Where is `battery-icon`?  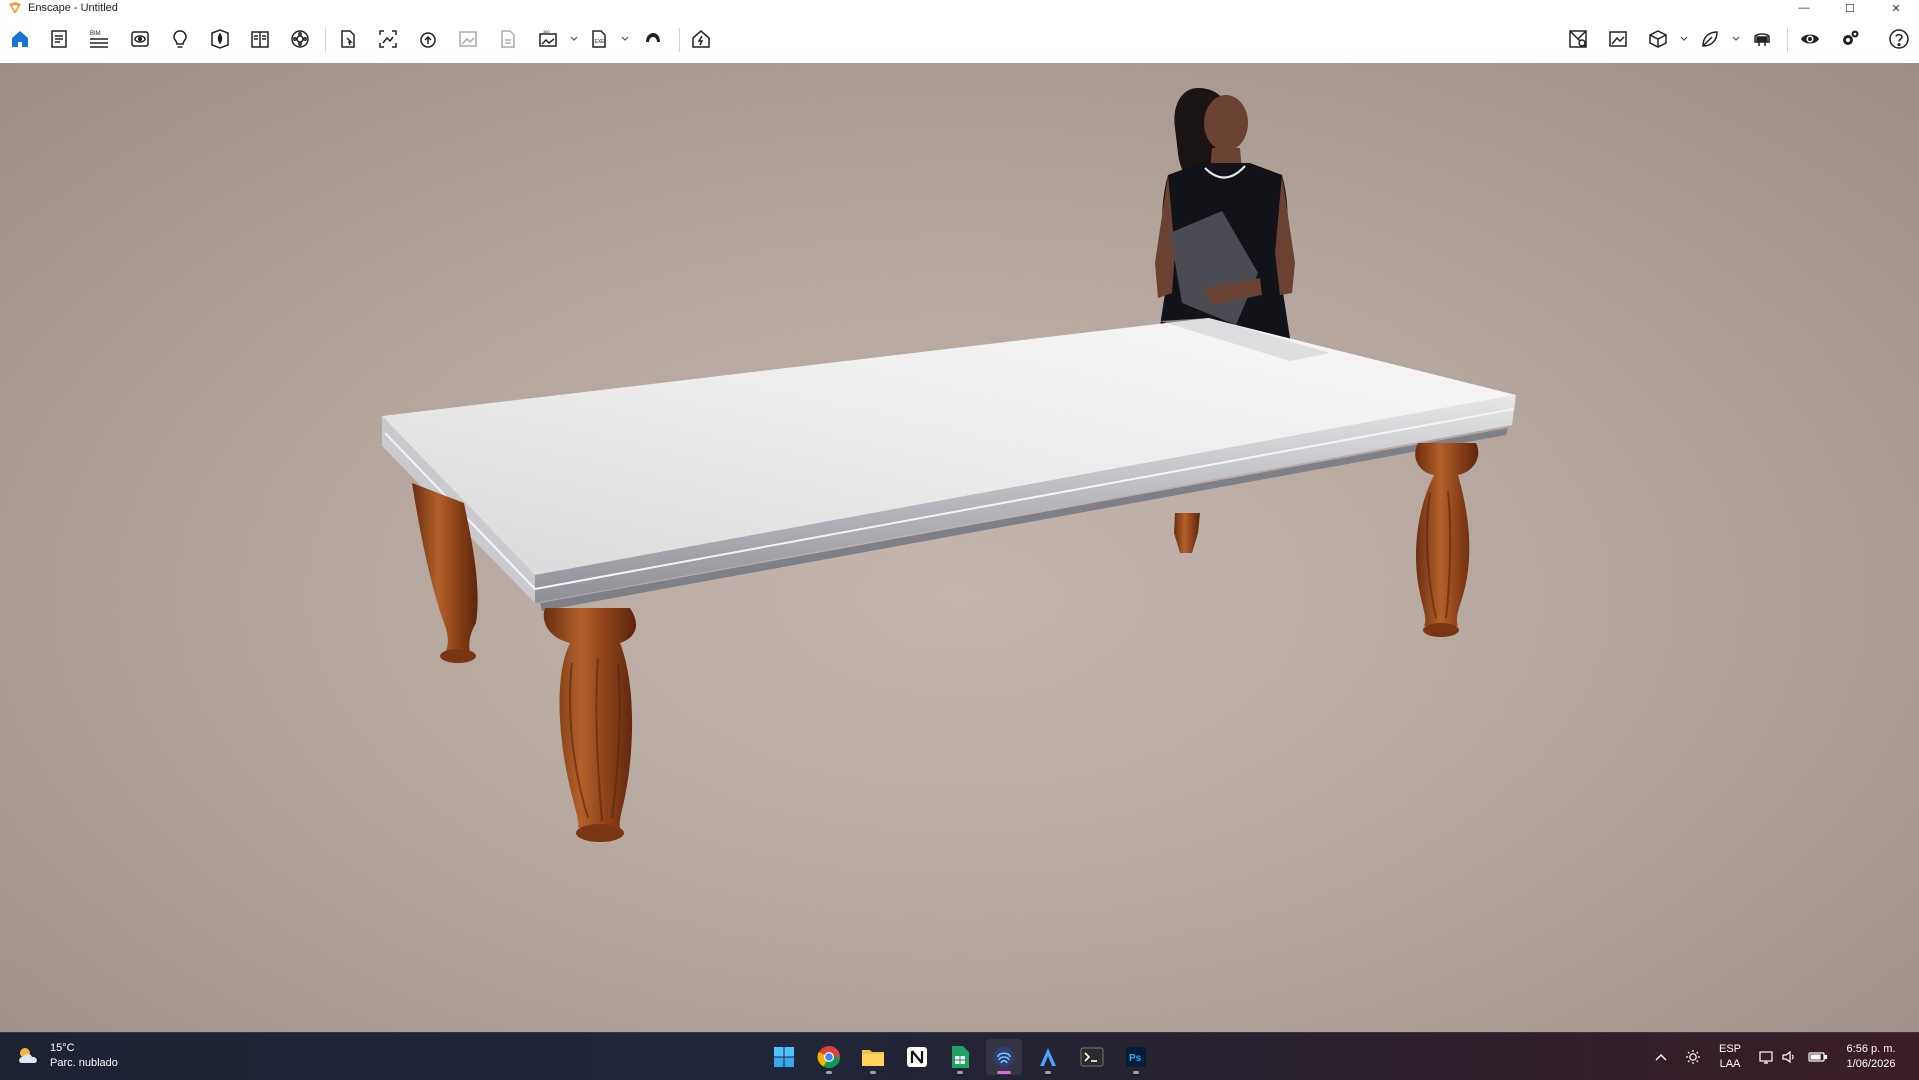 battery-icon is located at coordinates (1818, 1056).